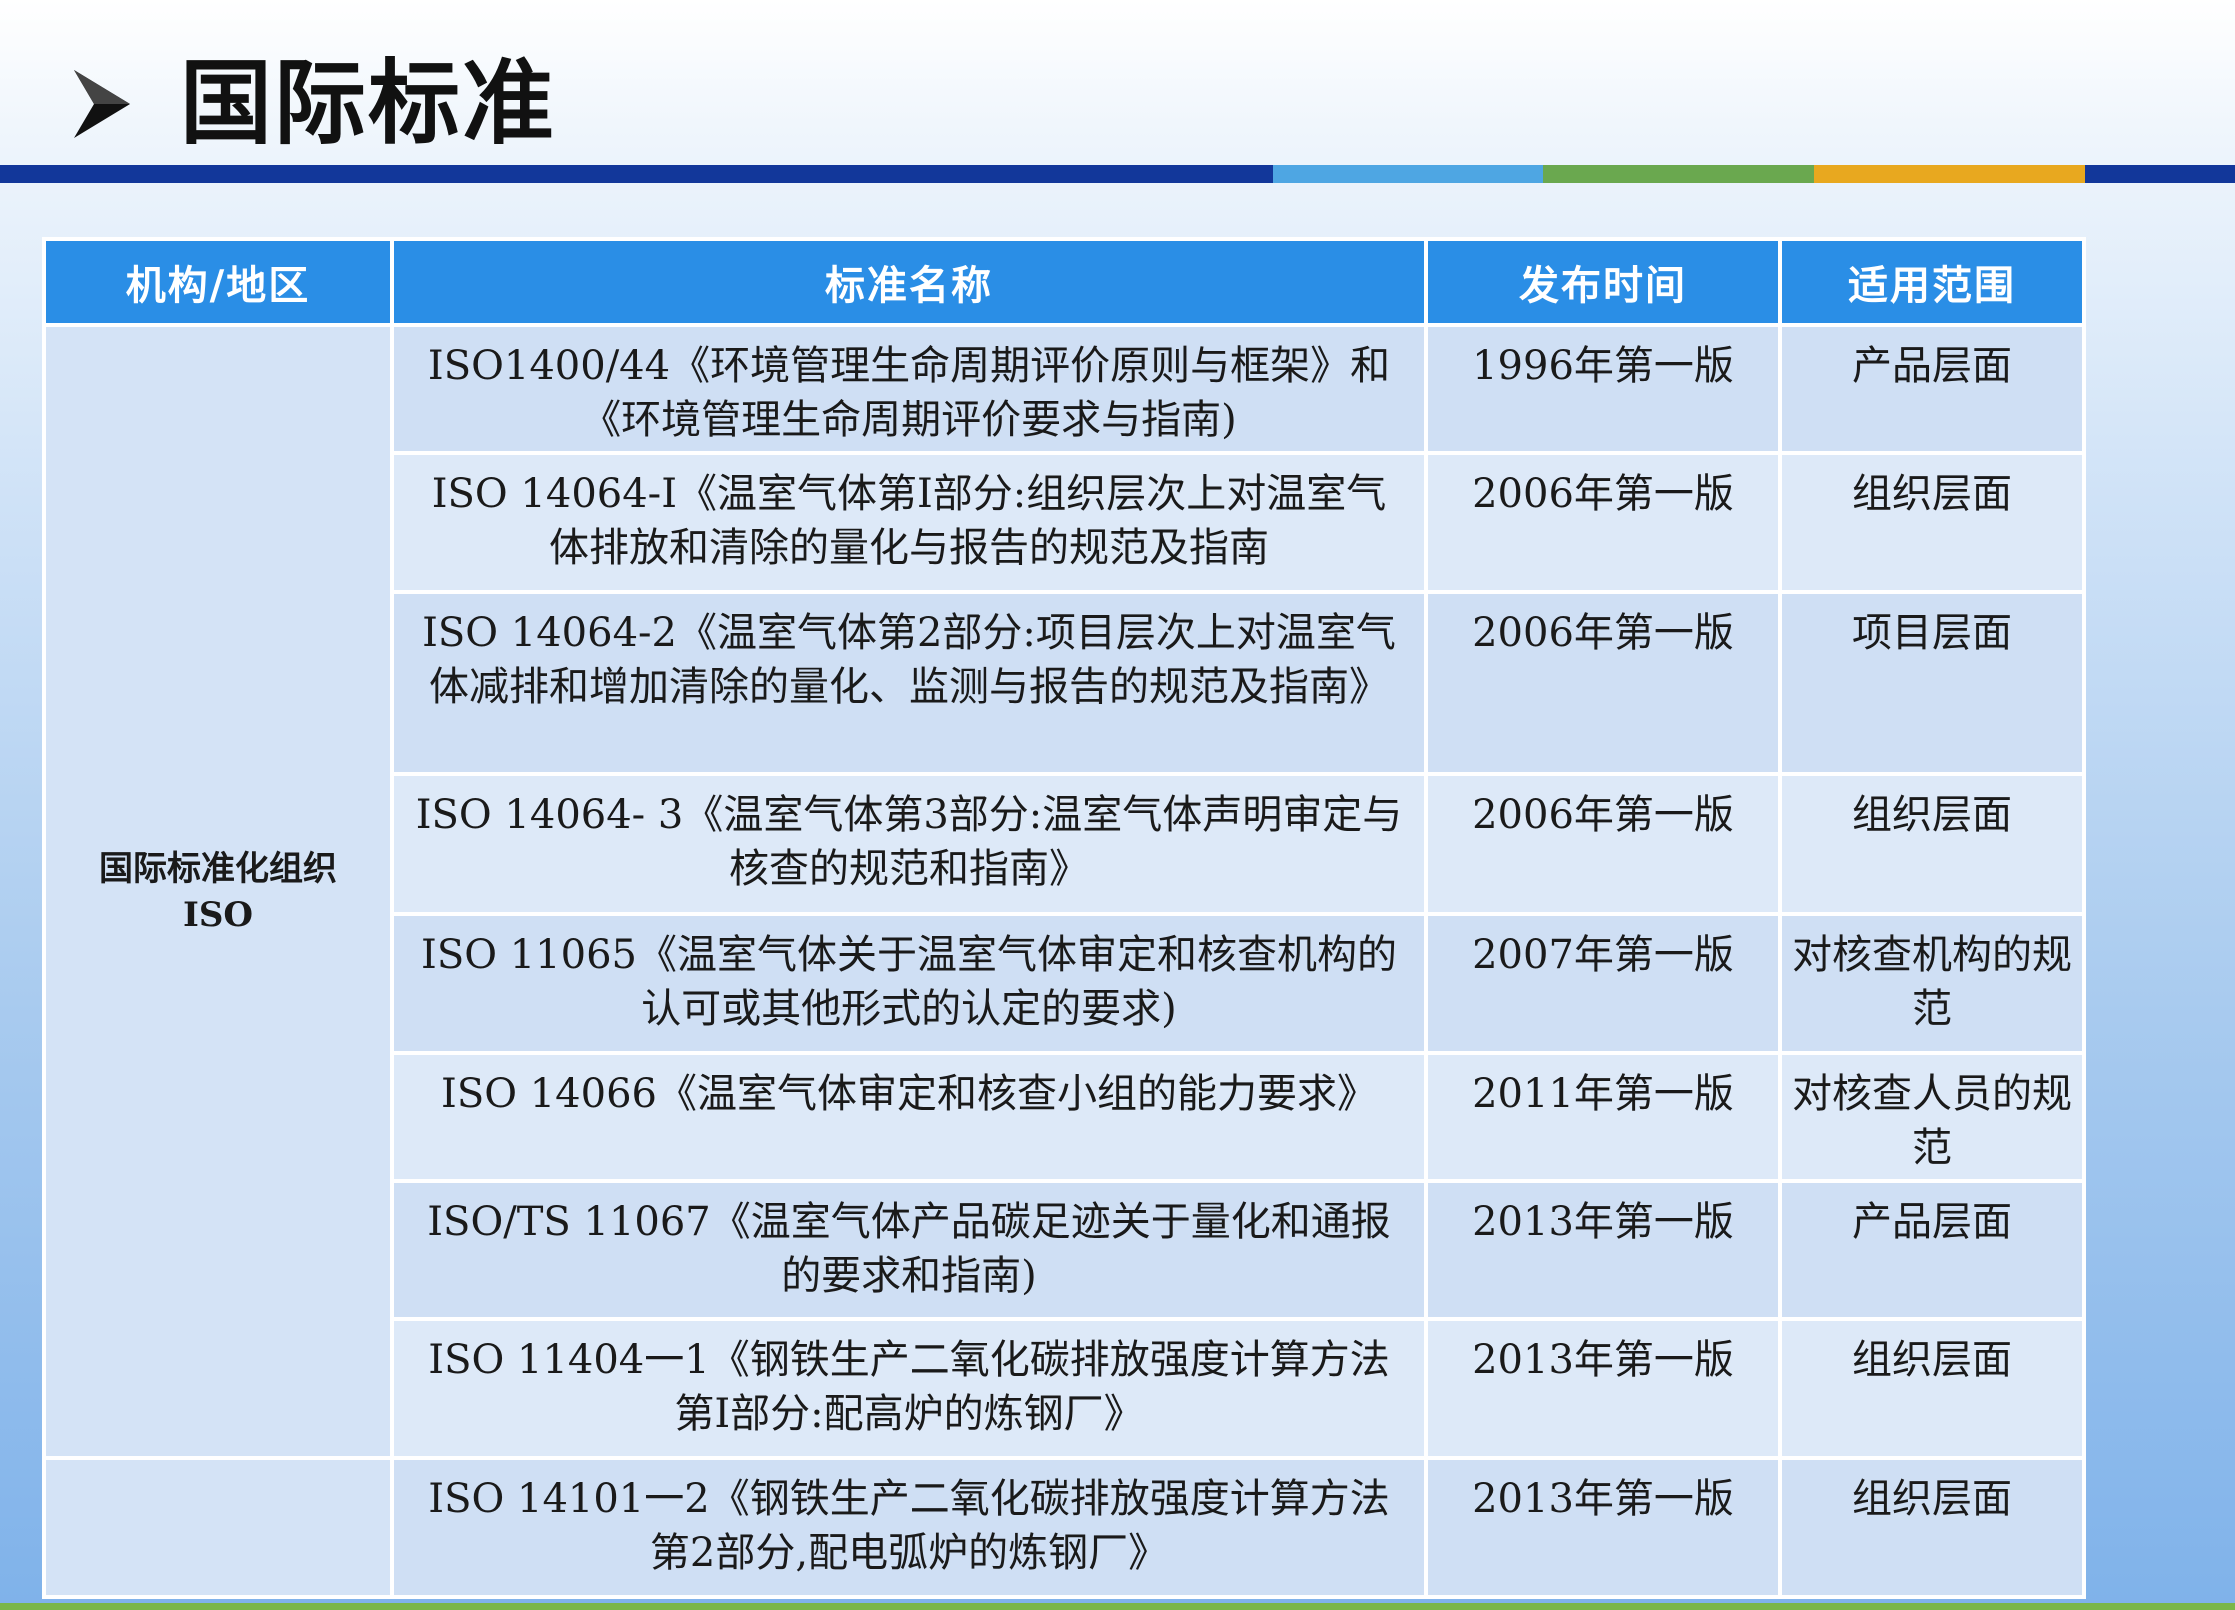  I want to click on header-stripe-green, so click(1678, 174).